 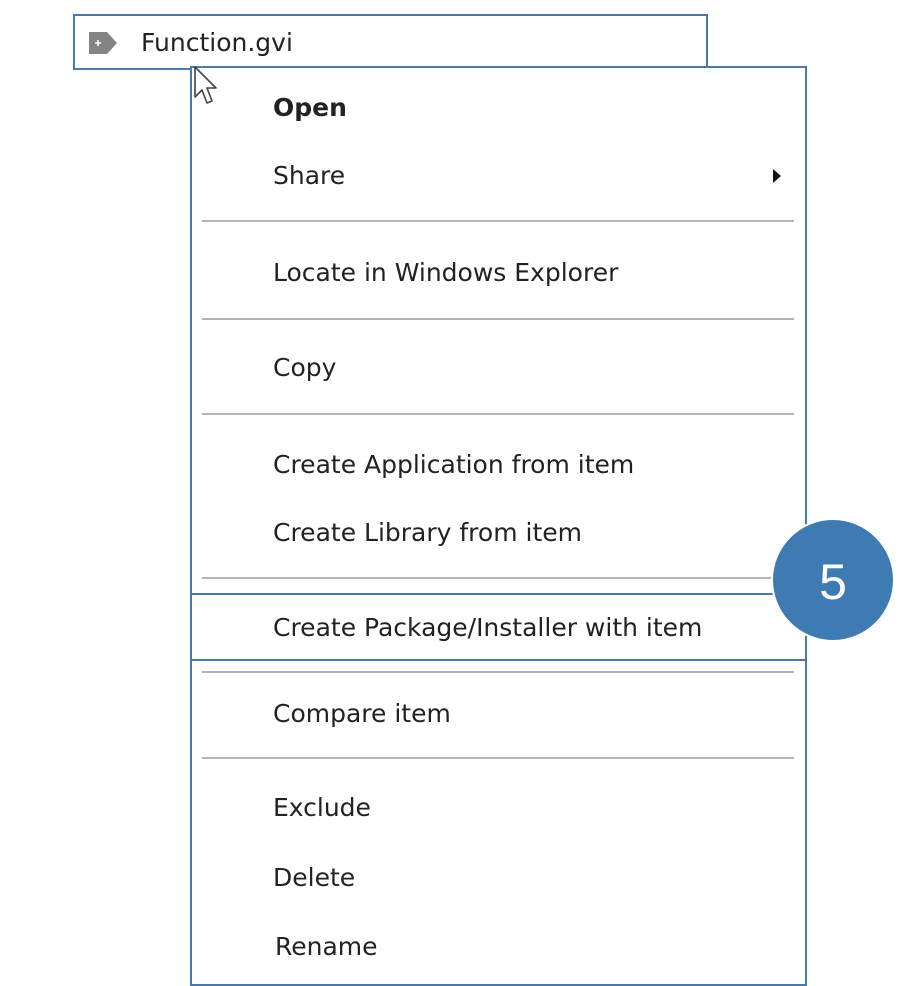 I want to click on mouse-cursor-icon, so click(x=205, y=85).